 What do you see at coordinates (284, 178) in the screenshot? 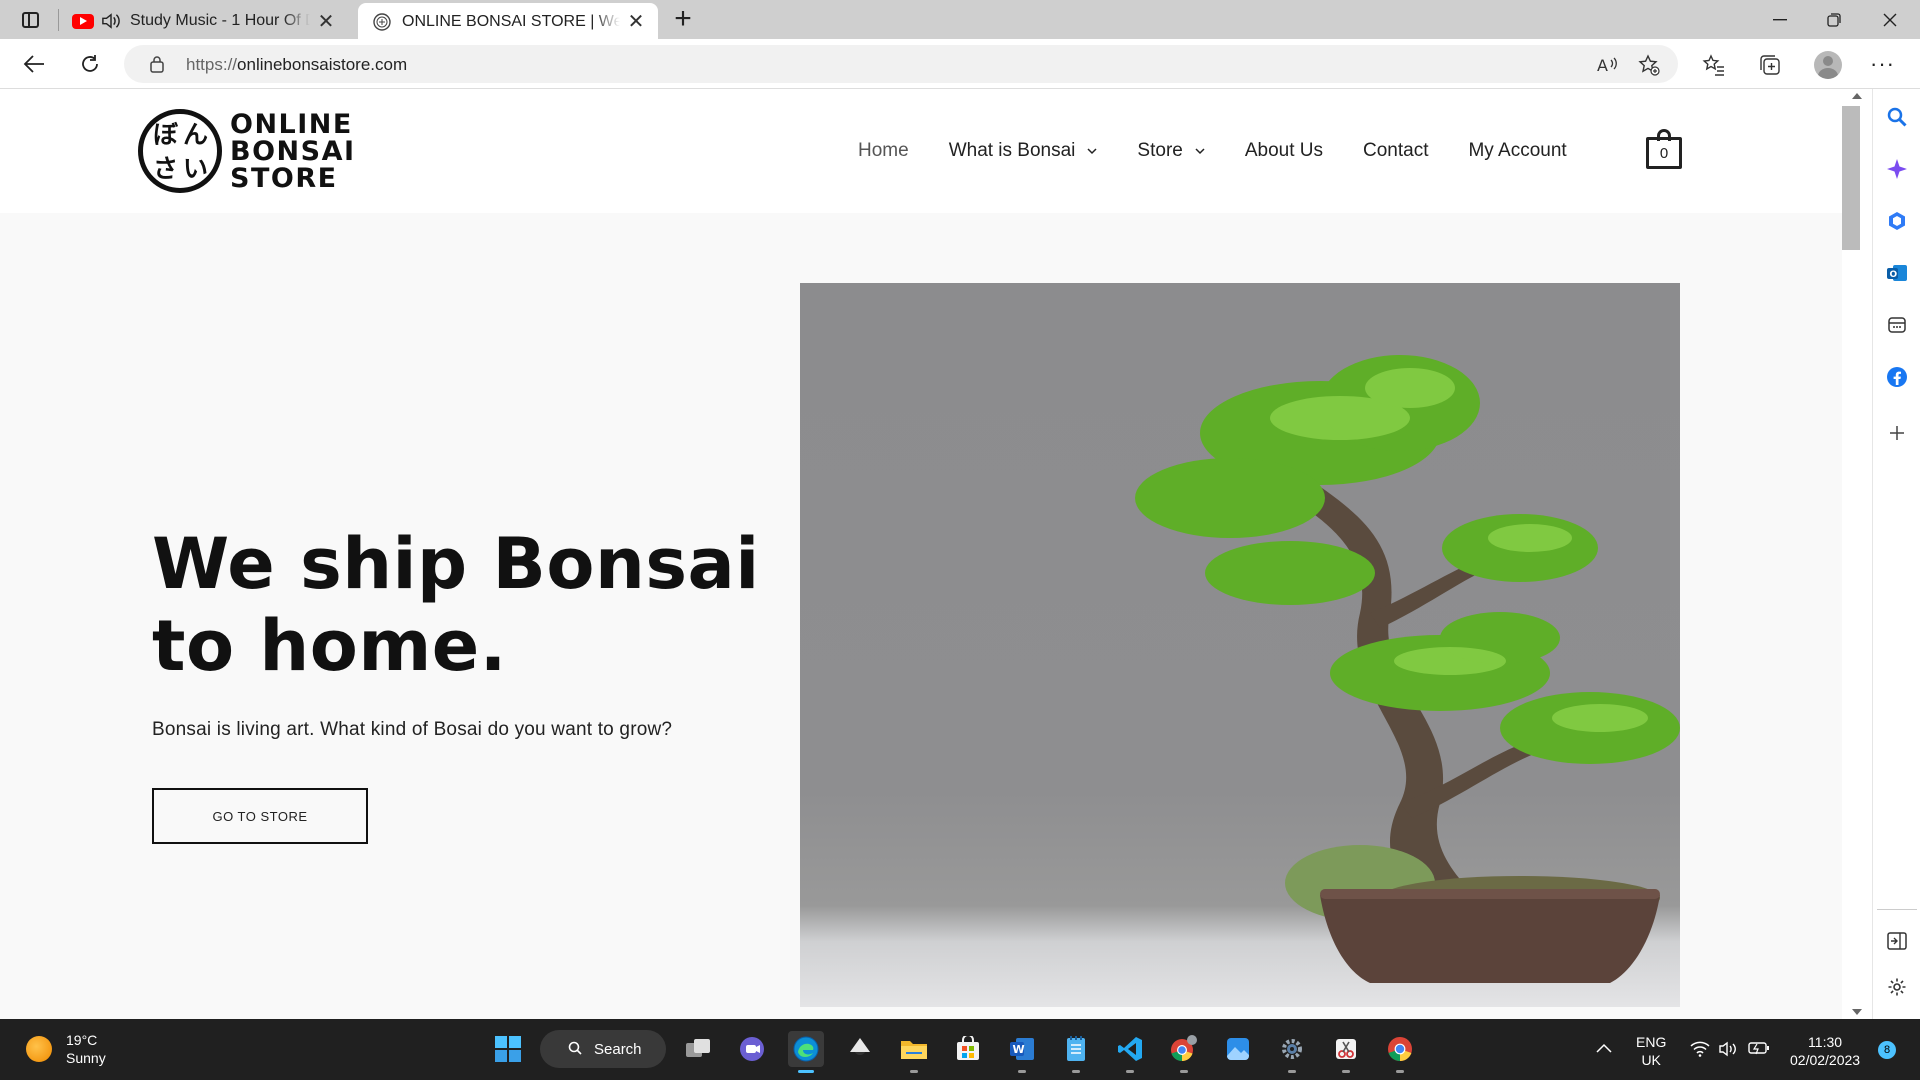
I see `logo-line: STORE` at bounding box center [284, 178].